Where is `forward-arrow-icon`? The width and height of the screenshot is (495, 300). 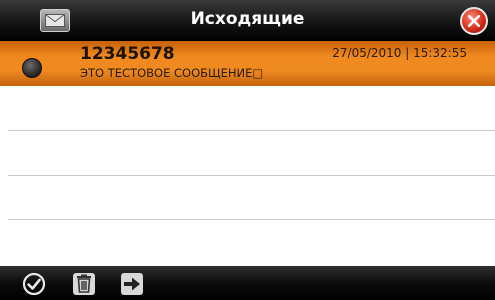 forward-arrow-icon is located at coordinates (132, 284).